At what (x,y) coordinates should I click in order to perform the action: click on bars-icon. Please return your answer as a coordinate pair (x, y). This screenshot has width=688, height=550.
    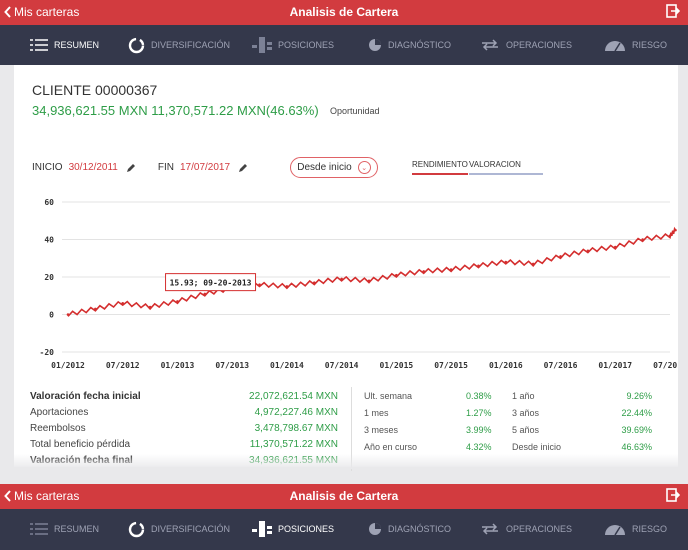
    Looking at the image, I should click on (262, 529).